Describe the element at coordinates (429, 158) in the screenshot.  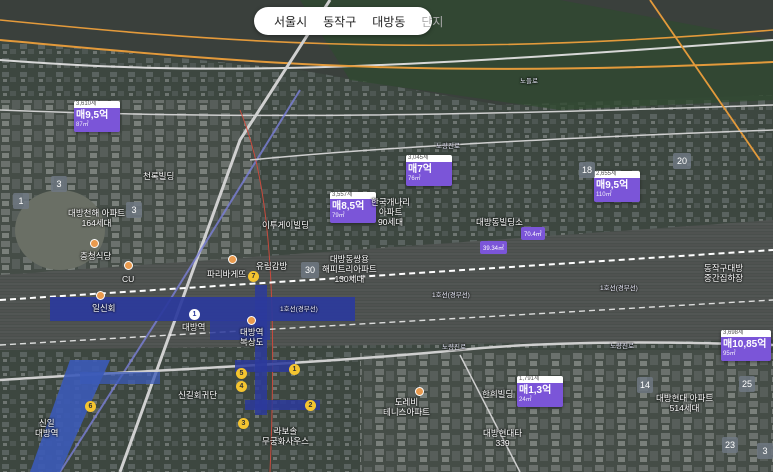
I see `marker-households: 3,045세` at that location.